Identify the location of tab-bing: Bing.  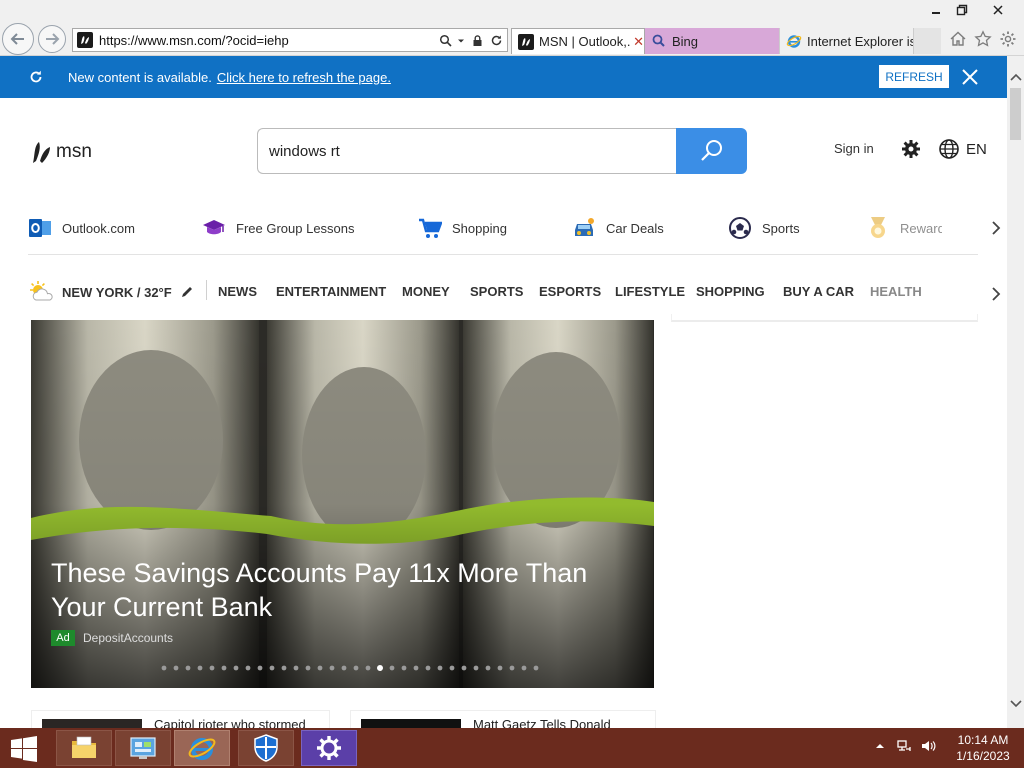
(712, 41).